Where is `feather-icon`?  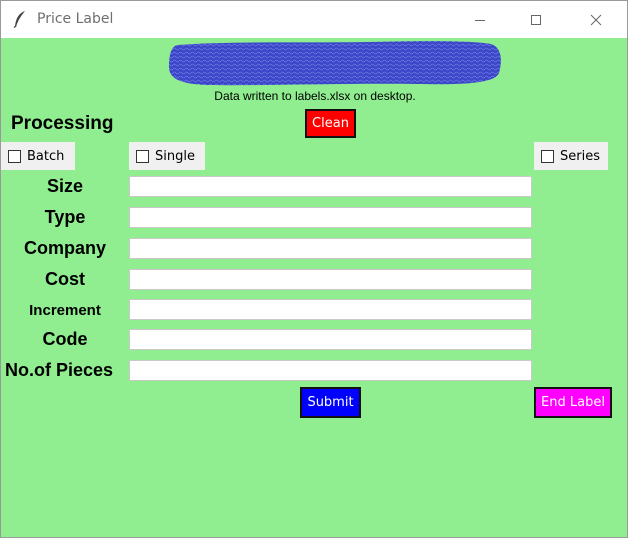 feather-icon is located at coordinates (19, 19).